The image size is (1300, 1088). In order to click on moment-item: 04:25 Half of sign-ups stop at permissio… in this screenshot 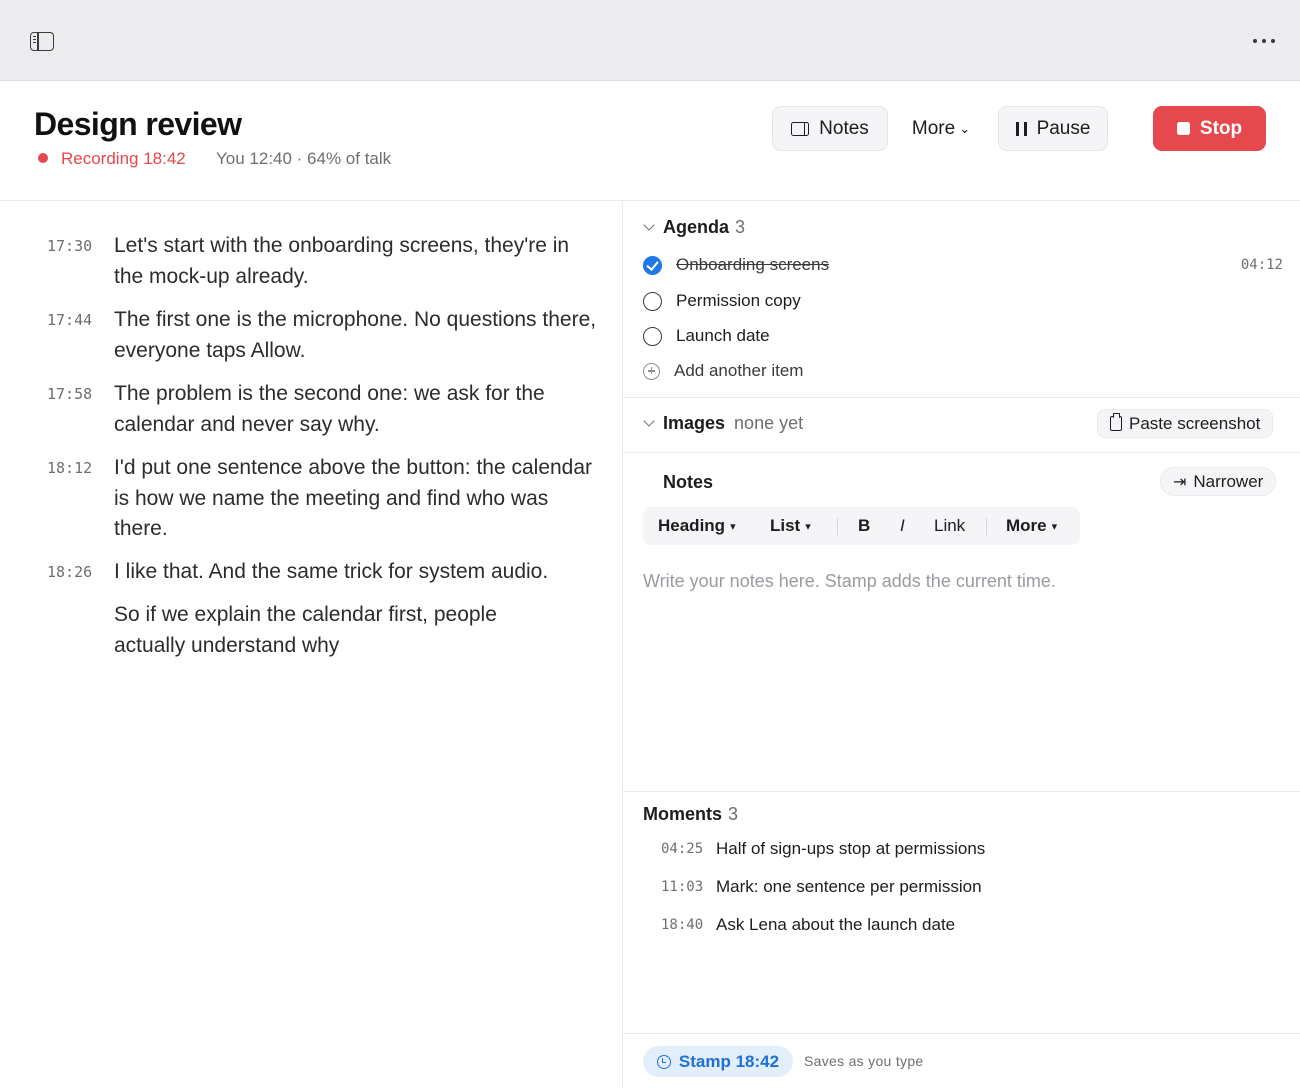, I will do `click(823, 849)`.